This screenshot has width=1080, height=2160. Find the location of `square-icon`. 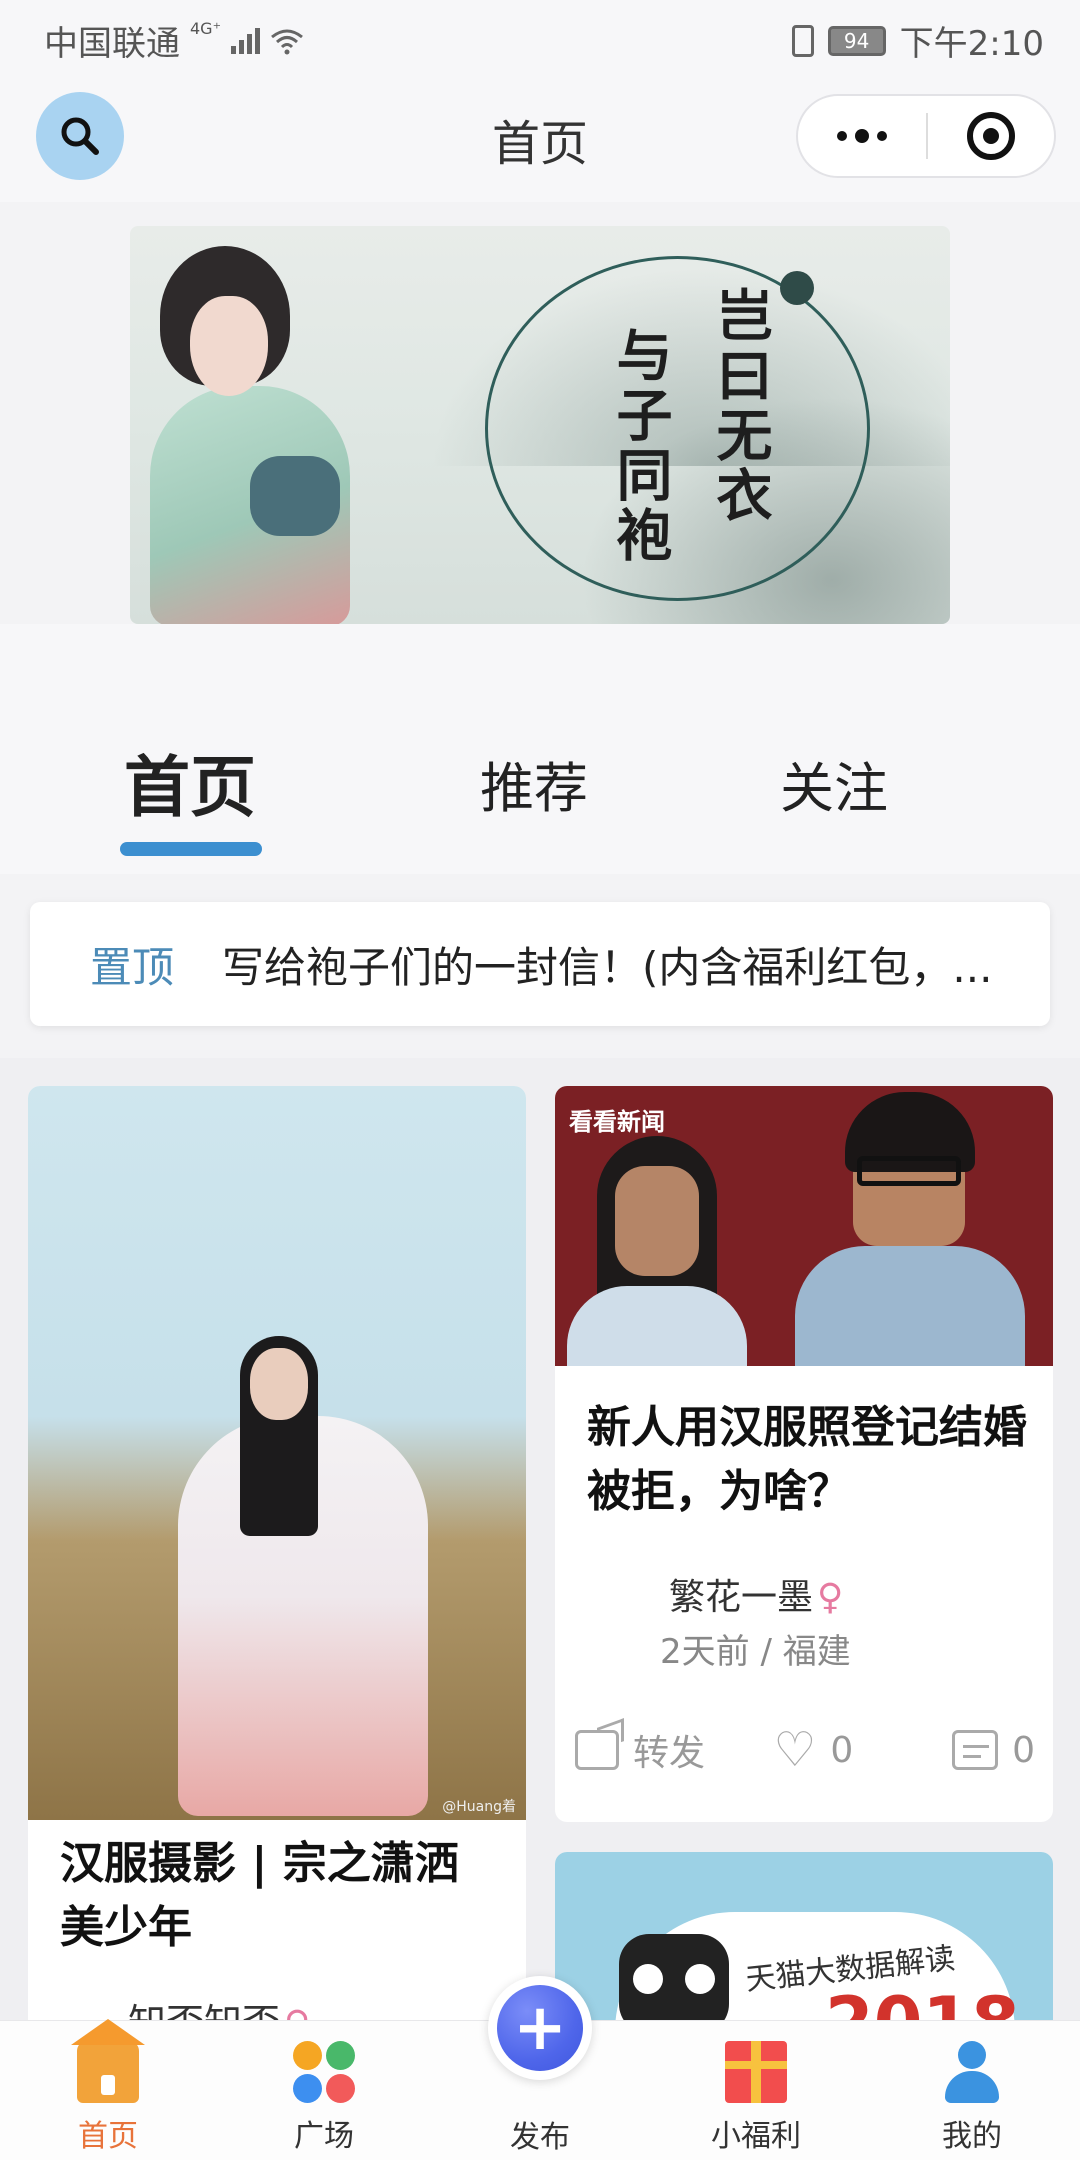

square-icon is located at coordinates (324, 2072).